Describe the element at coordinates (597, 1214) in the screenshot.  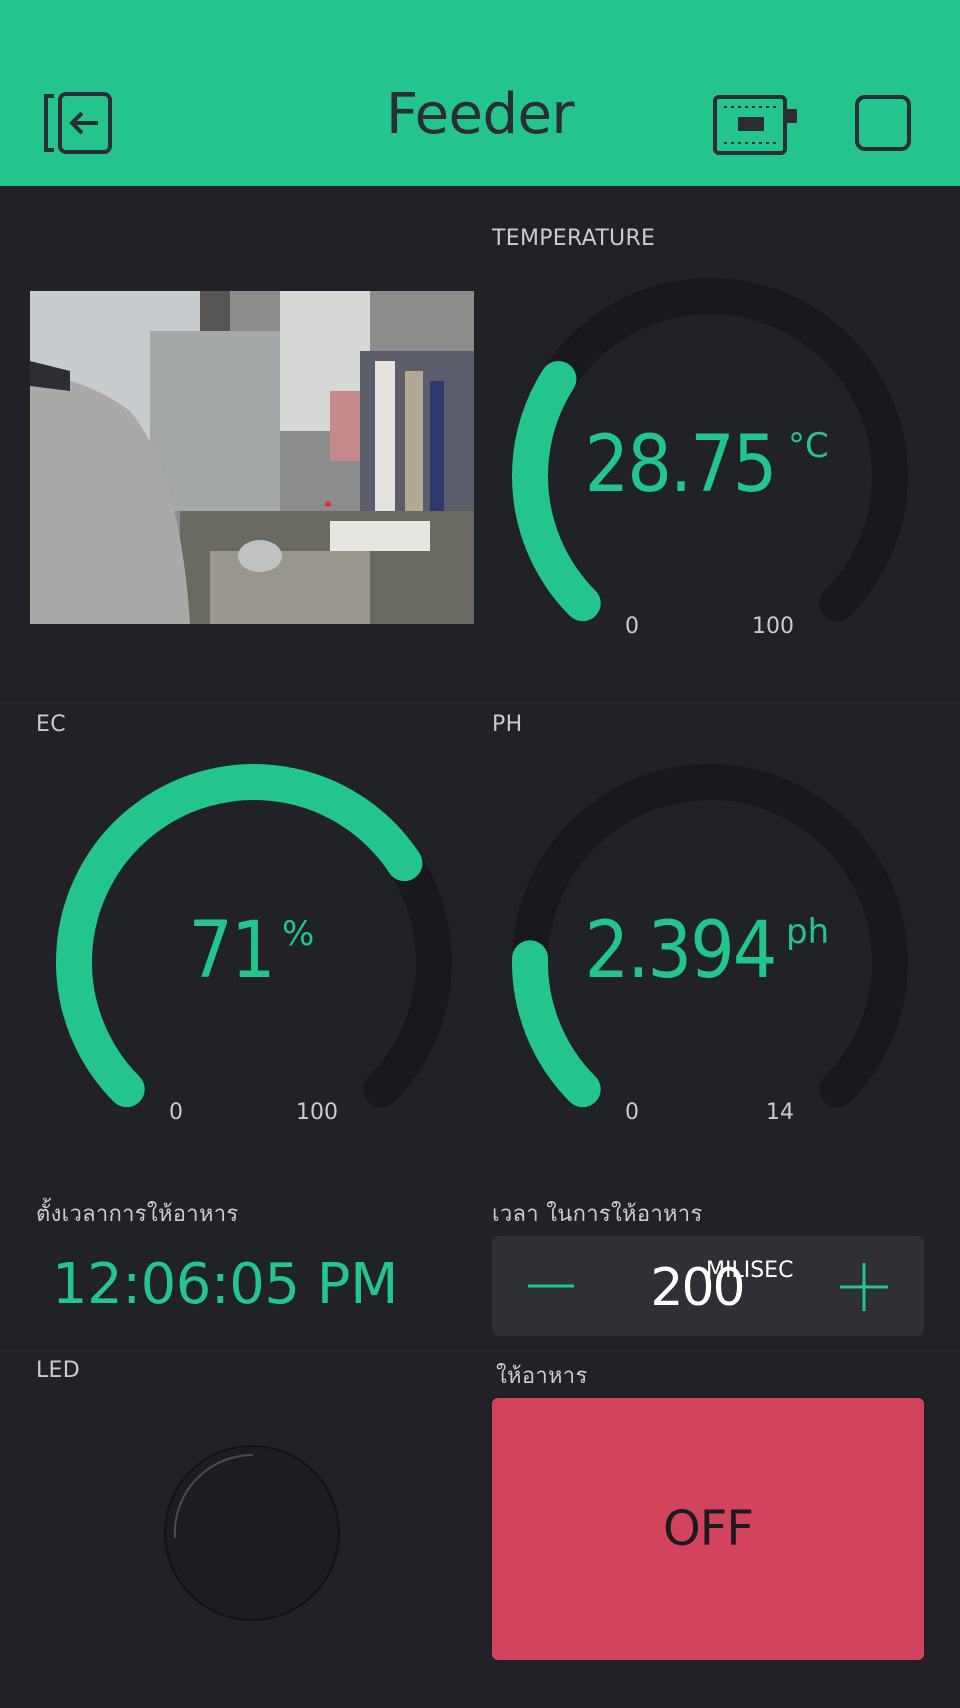
I see `duration-label: เวลา ในการให้อาหาร` at that location.